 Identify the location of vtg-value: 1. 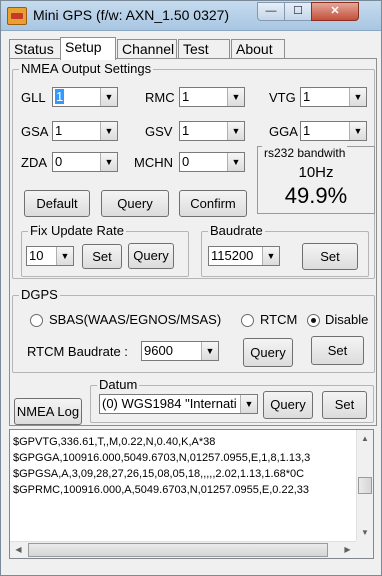
(307, 96).